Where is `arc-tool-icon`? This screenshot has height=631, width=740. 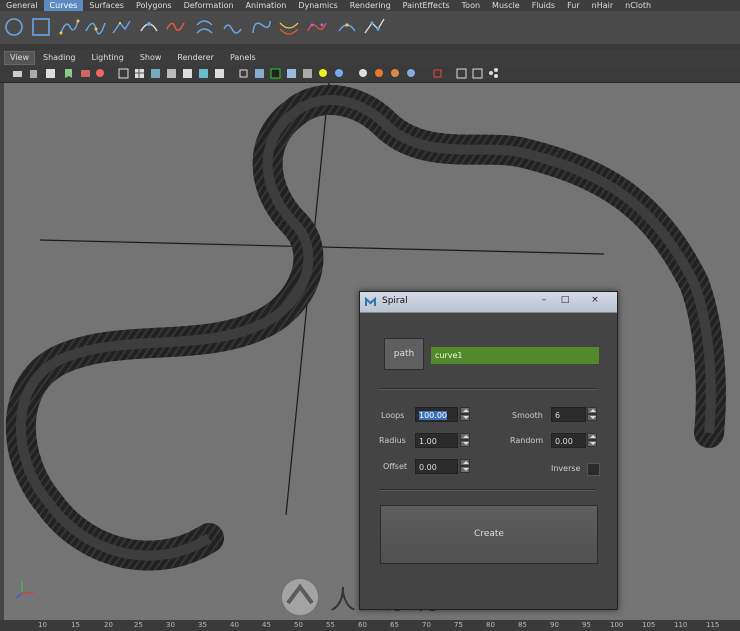
arc-tool-icon is located at coordinates (149, 27).